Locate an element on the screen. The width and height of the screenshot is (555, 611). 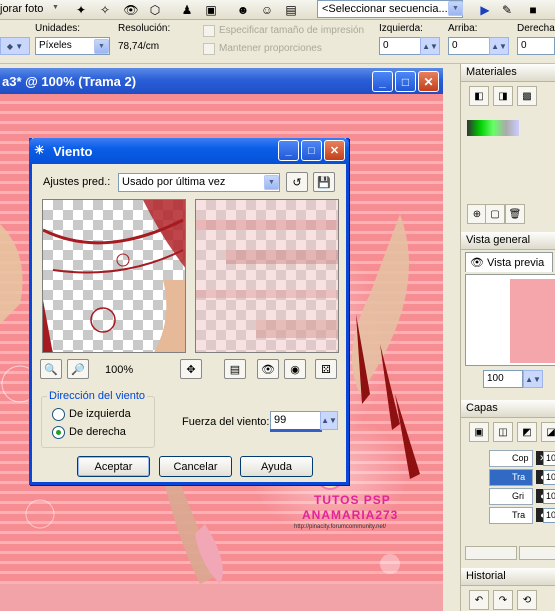
cancel-button: Cancelar is located at coordinates (195, 466).